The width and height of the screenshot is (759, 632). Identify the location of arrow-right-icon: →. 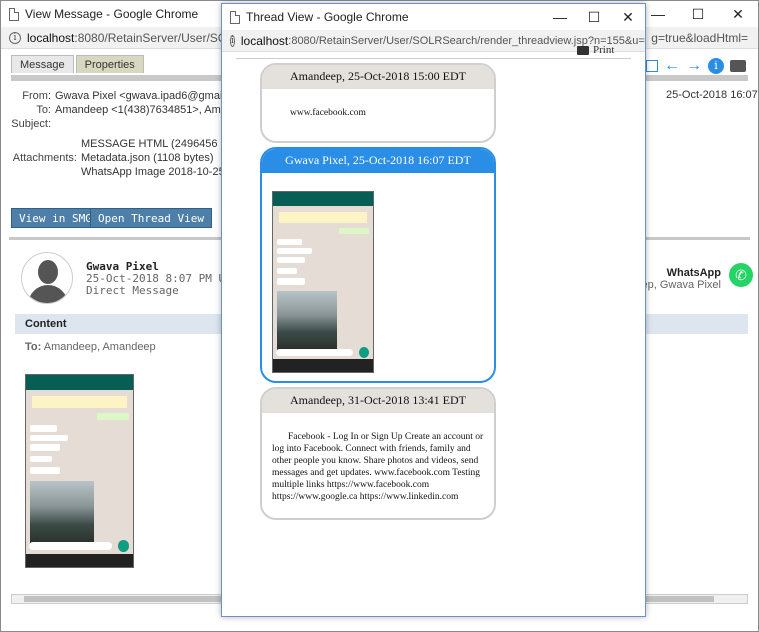
(694, 66).